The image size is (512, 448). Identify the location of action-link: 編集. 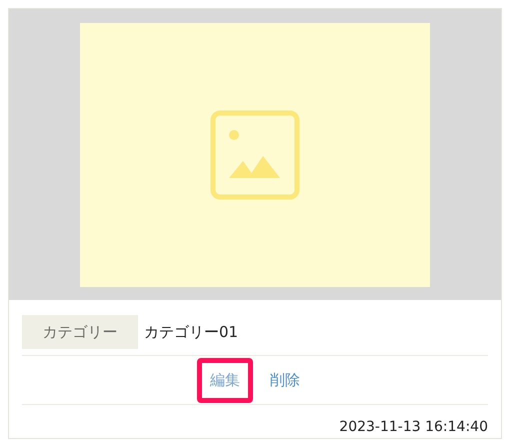
(225, 380).